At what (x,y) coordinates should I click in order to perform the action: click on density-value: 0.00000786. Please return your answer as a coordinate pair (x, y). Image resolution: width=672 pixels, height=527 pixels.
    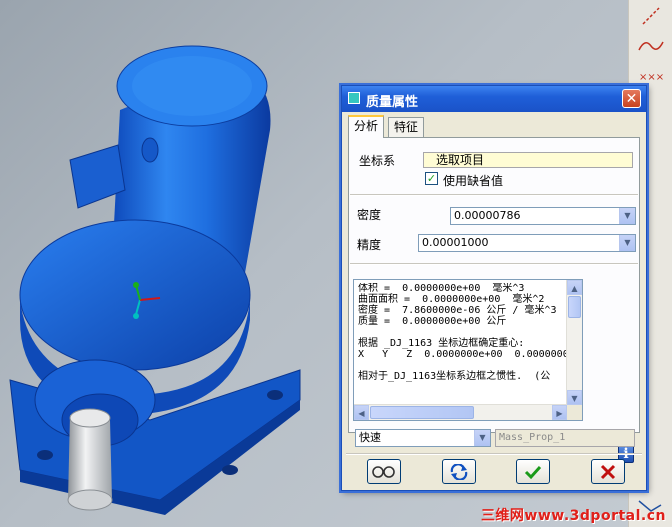
    Looking at the image, I should click on (487, 215).